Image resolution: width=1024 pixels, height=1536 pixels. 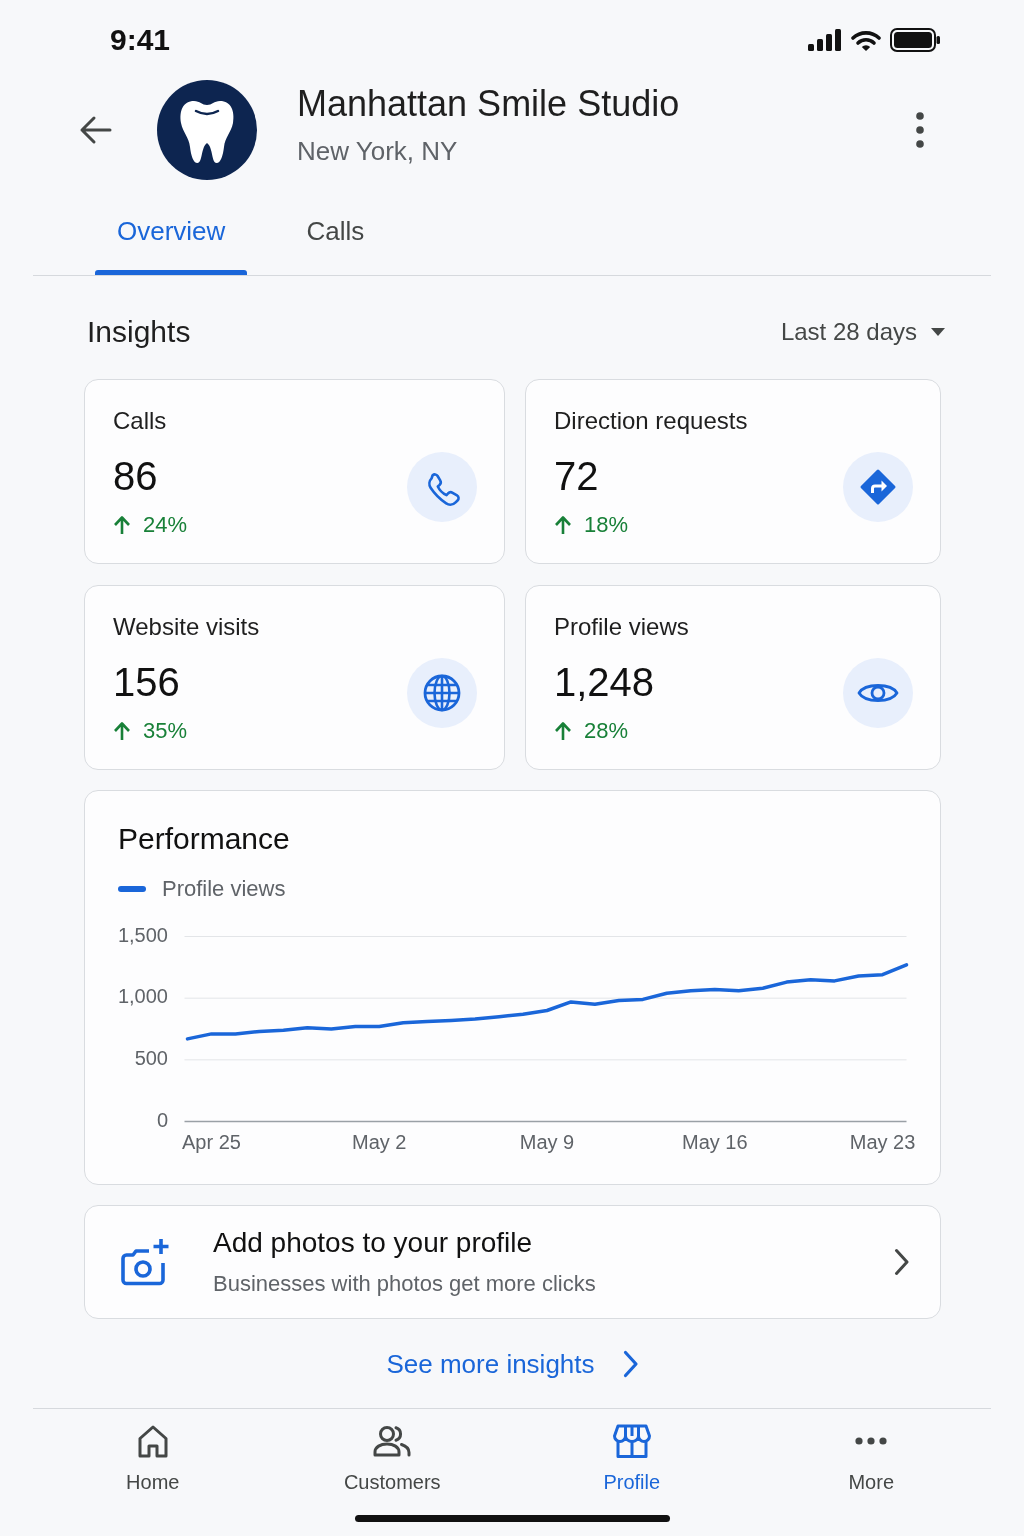 I want to click on nav-item: More, so click(x=871, y=1452).